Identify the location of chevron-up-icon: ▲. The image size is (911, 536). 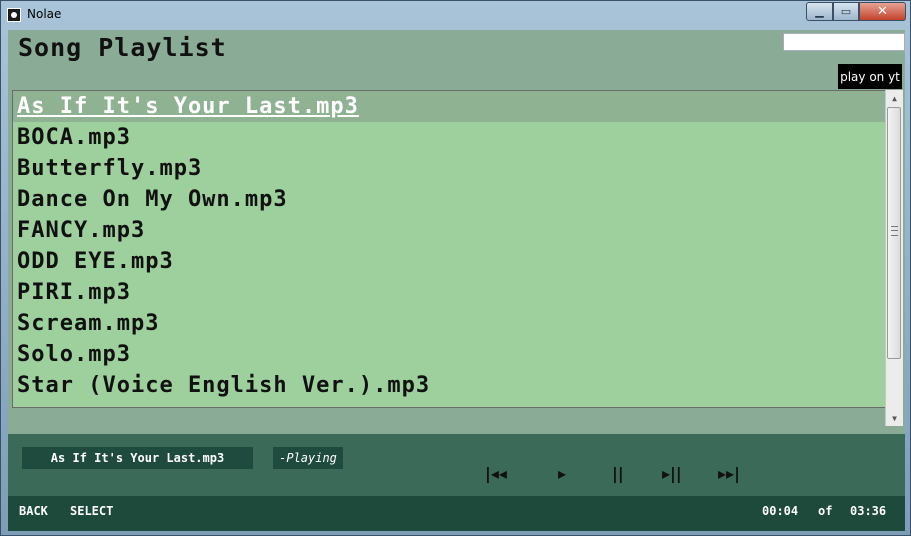
(894, 98).